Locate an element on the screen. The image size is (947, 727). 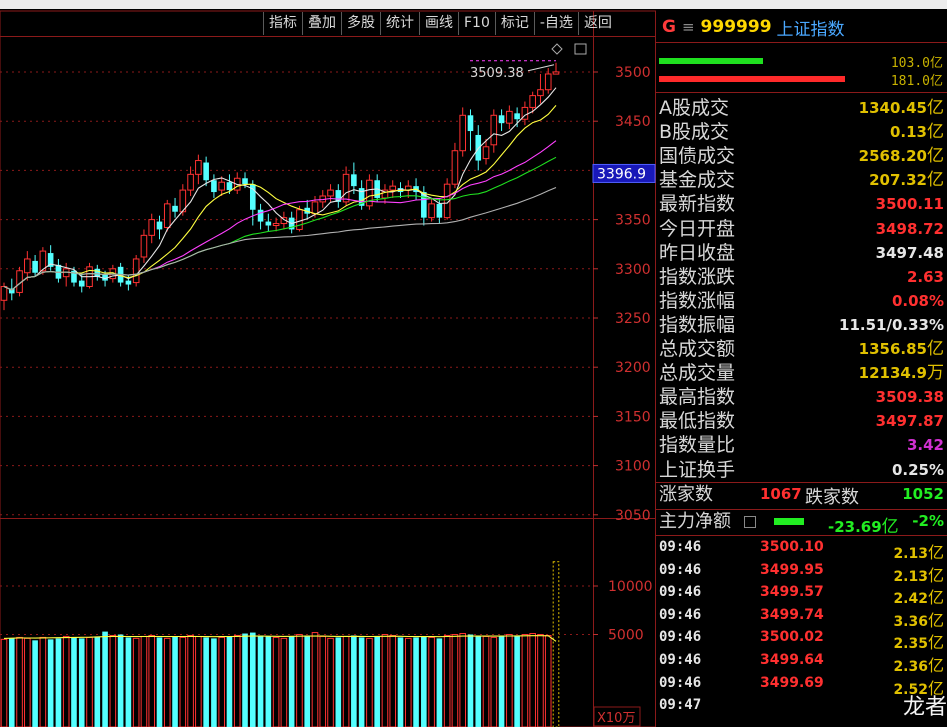
stat-value: 207.32亿 is located at coordinates (906, 180).